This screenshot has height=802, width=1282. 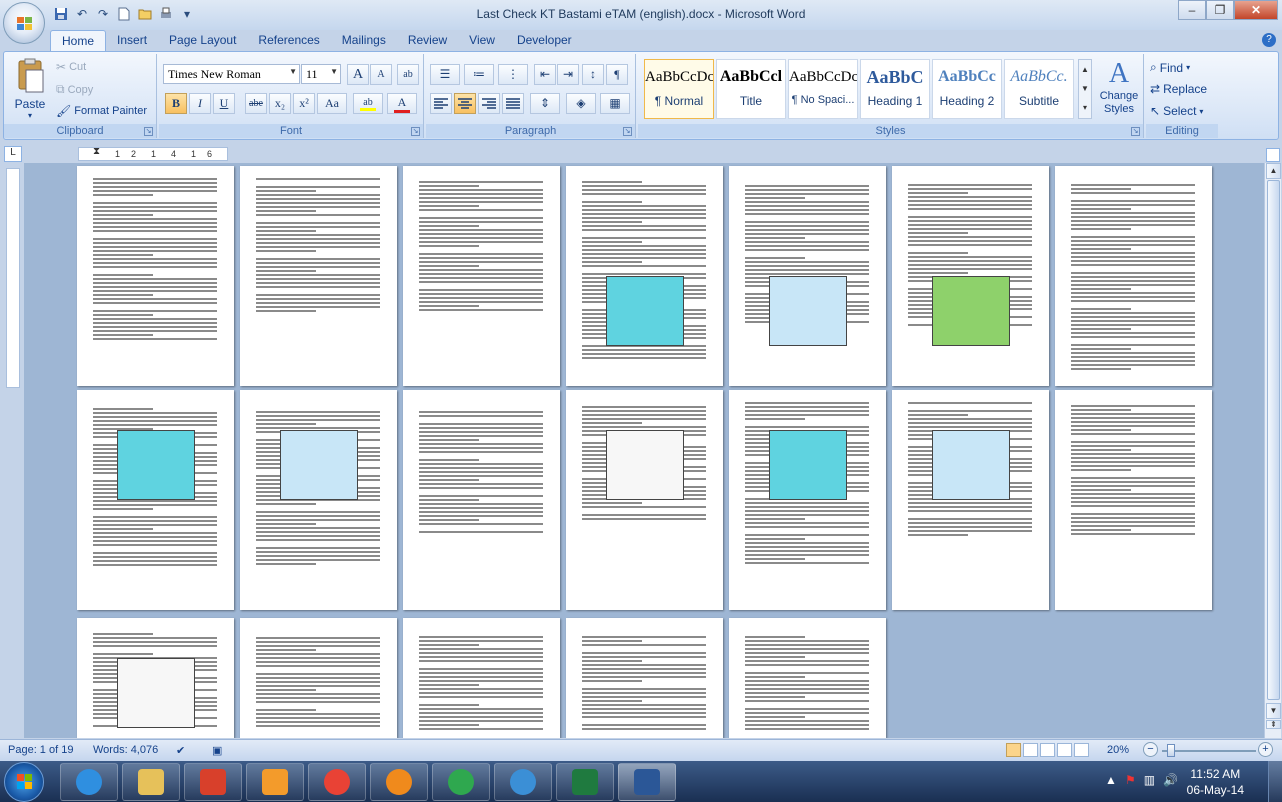 What do you see at coordinates (280, 103) in the screenshot?
I see `subscript-button: x₂` at bounding box center [280, 103].